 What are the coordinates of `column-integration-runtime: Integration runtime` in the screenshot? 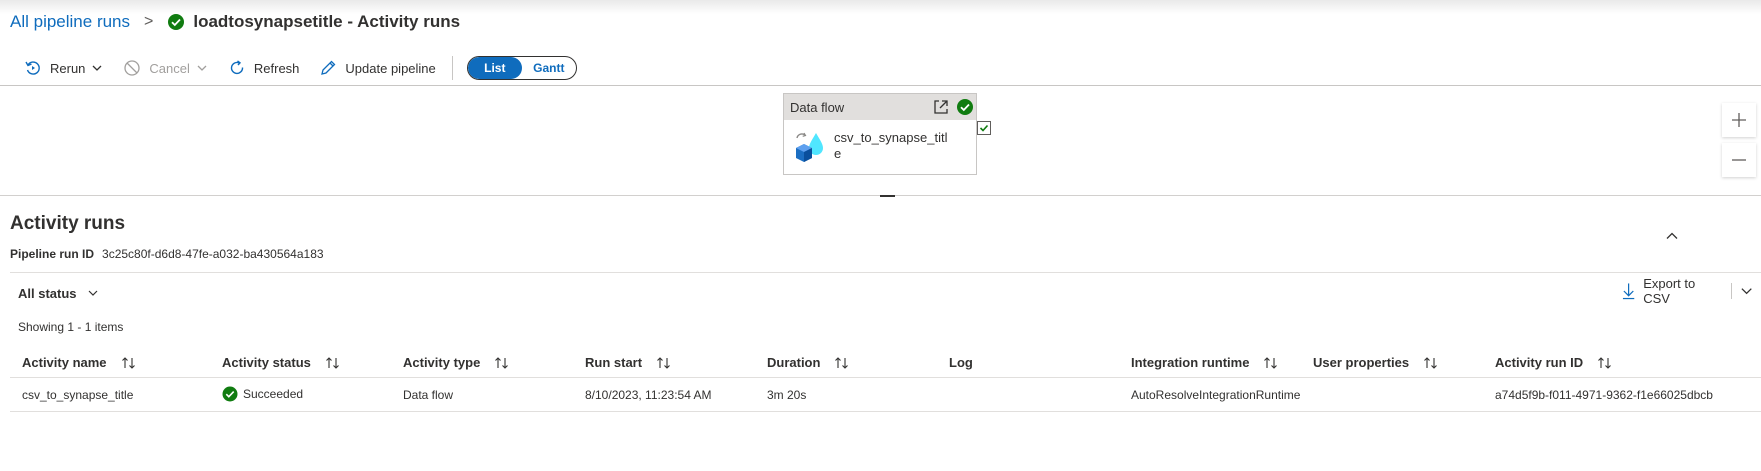 It's located at (1205, 362).